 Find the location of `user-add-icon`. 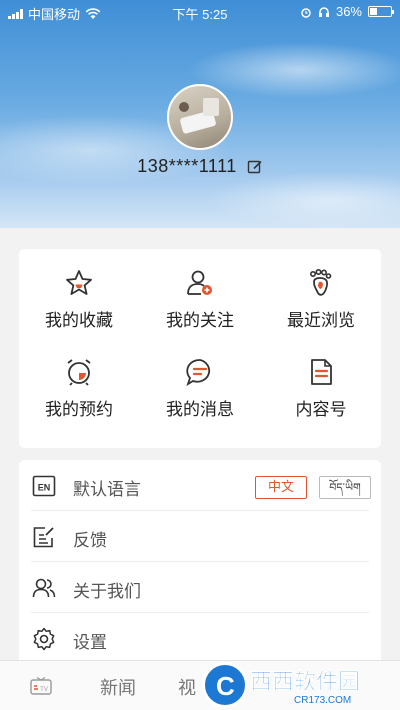

user-add-icon is located at coordinates (199, 282).